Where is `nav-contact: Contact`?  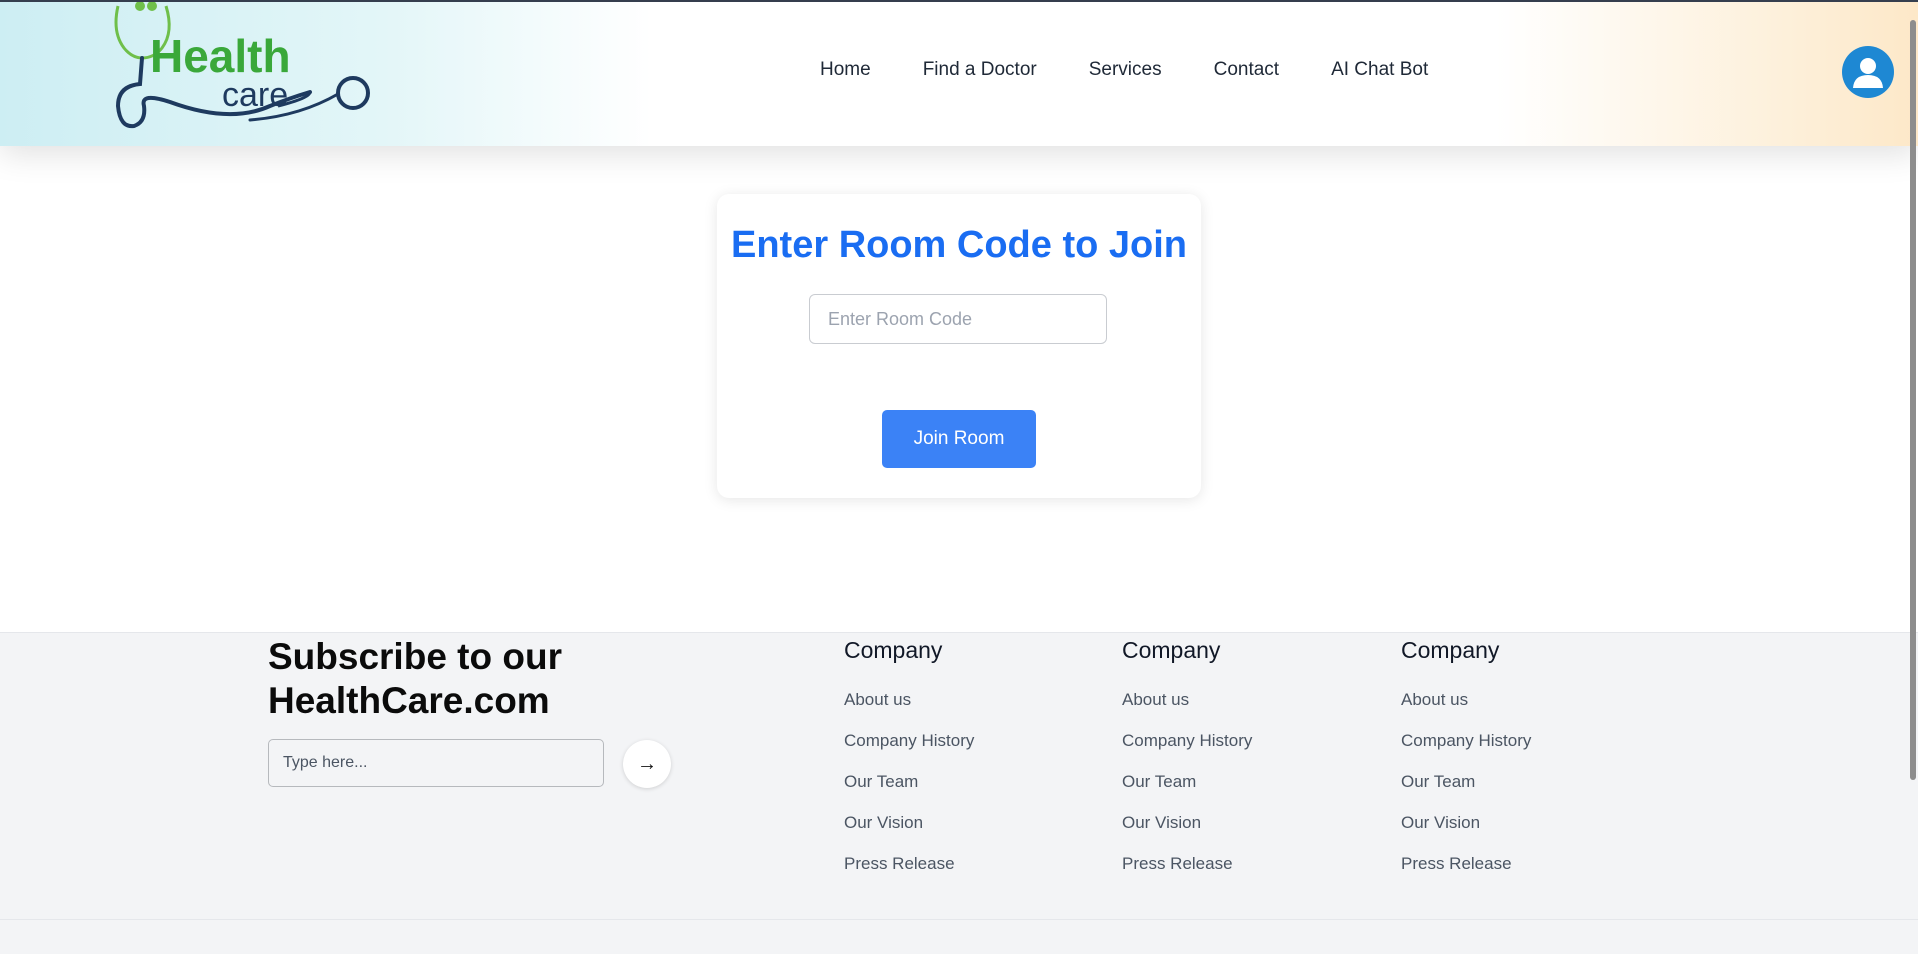 nav-contact: Contact is located at coordinates (1246, 70).